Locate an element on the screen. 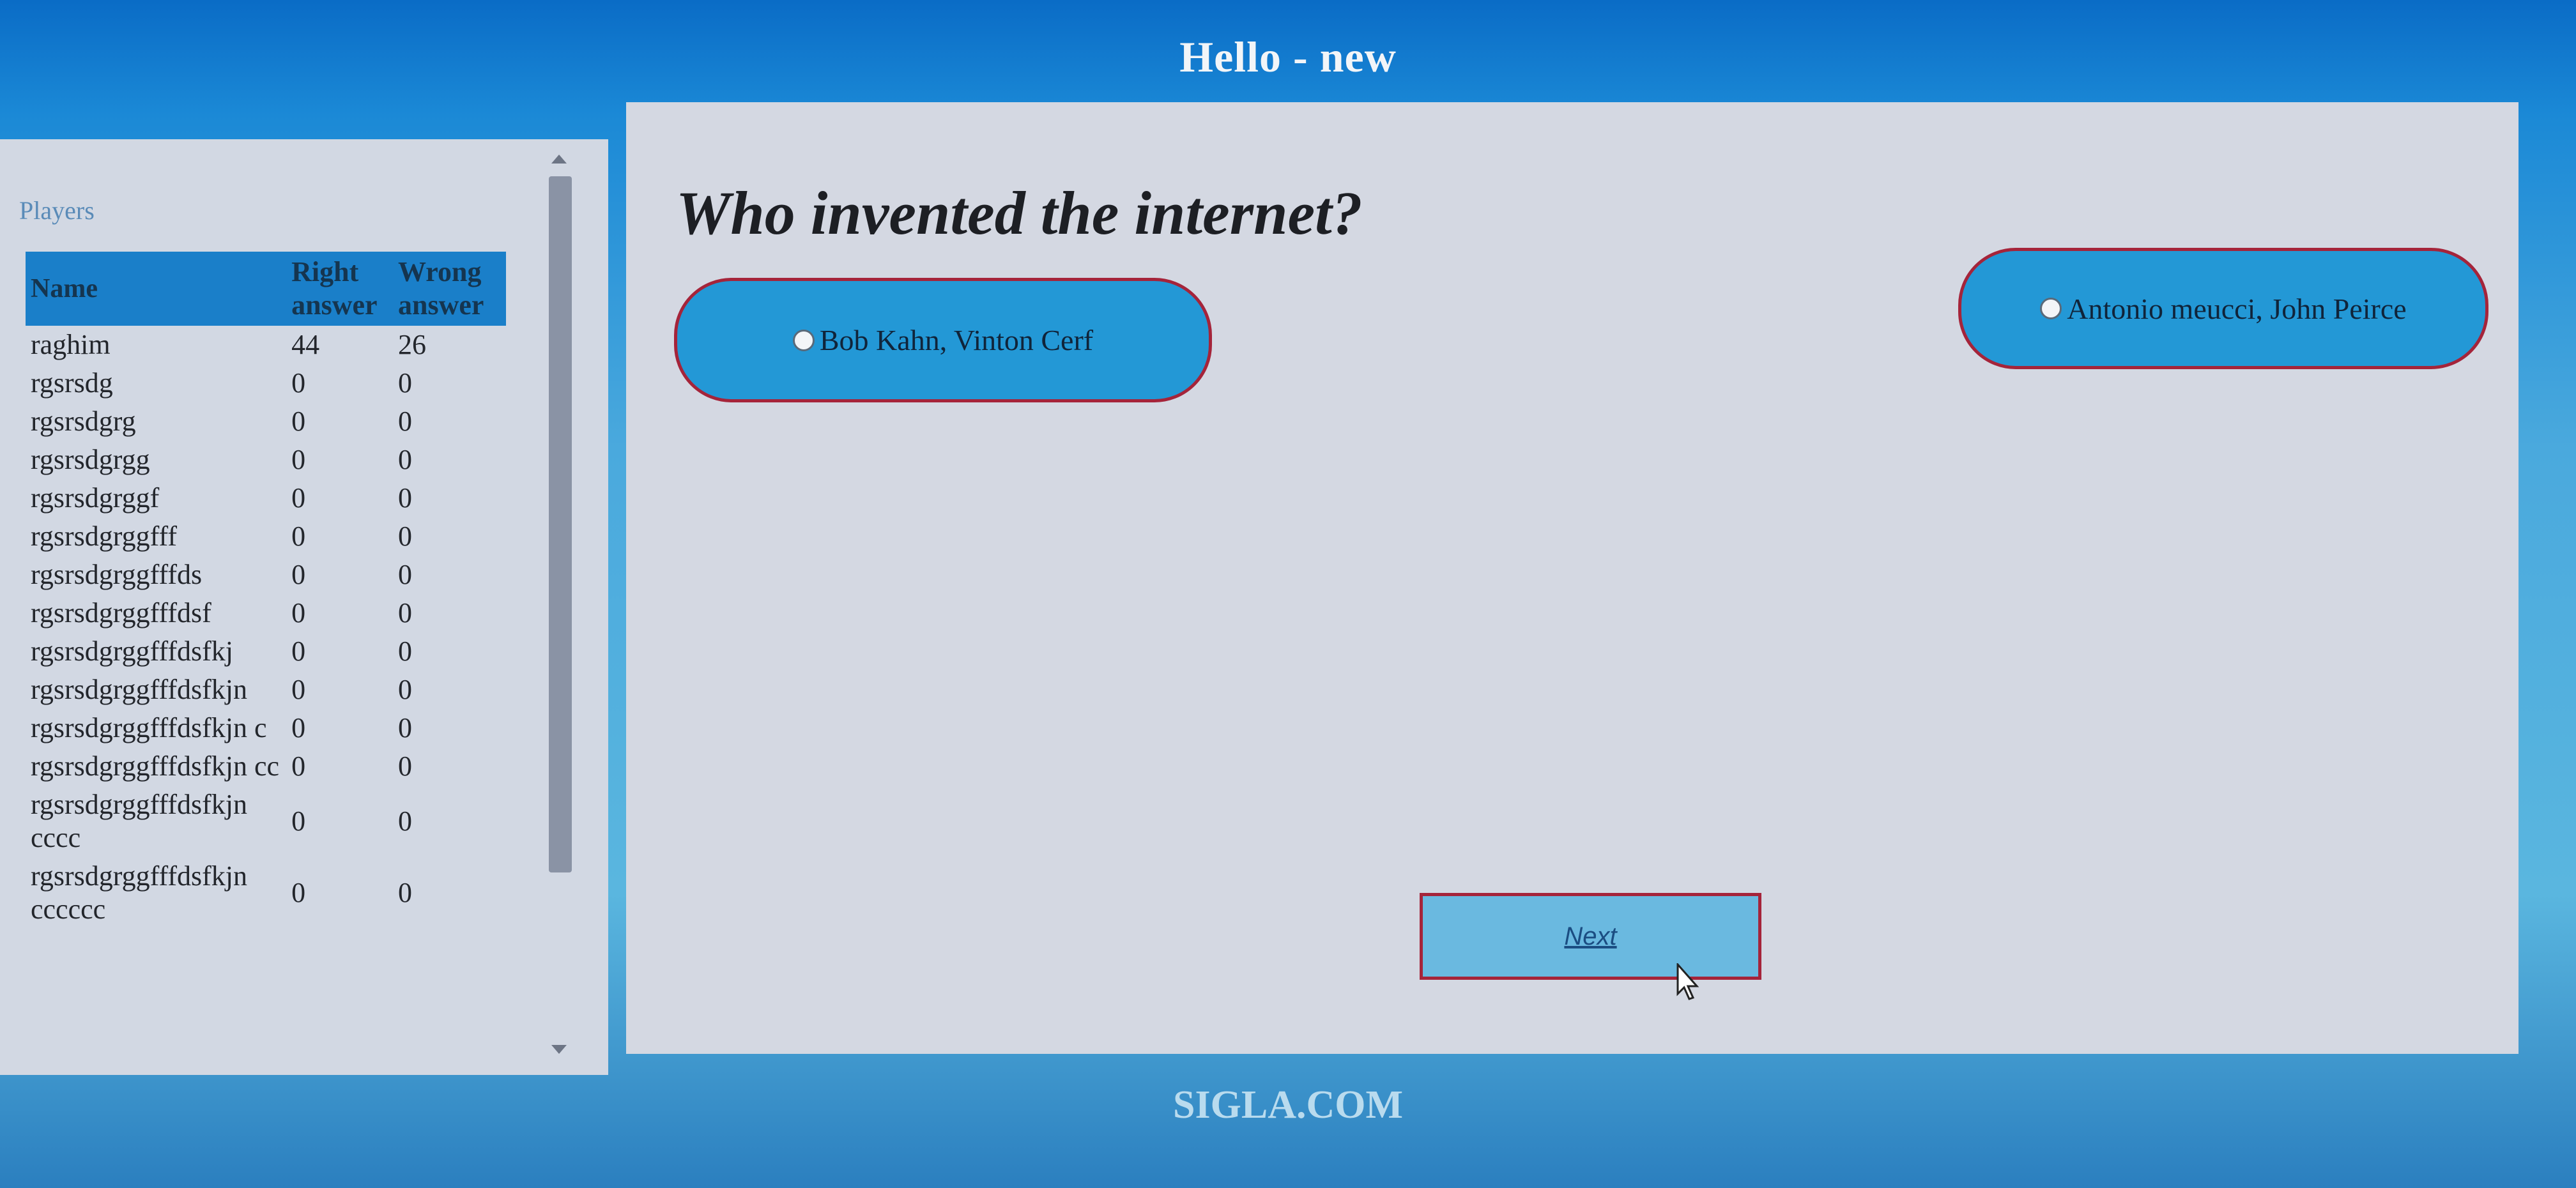  player-right-cell: 44 is located at coordinates (305, 345).